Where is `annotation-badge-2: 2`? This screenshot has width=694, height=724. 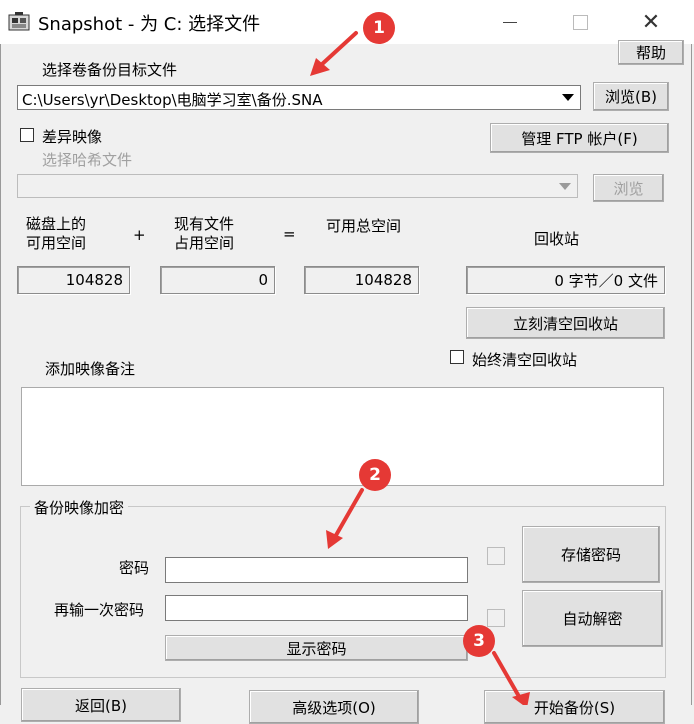 annotation-badge-2: 2 is located at coordinates (375, 475).